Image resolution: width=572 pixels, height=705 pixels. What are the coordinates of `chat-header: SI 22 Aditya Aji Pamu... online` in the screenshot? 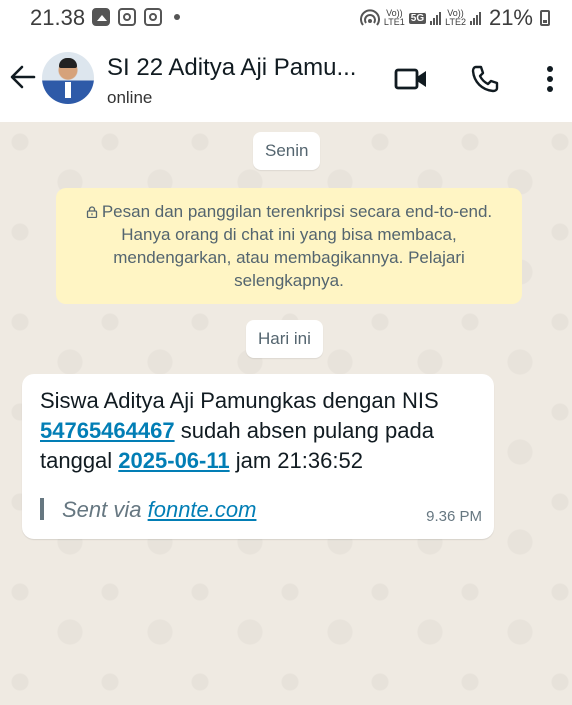 It's located at (286, 79).